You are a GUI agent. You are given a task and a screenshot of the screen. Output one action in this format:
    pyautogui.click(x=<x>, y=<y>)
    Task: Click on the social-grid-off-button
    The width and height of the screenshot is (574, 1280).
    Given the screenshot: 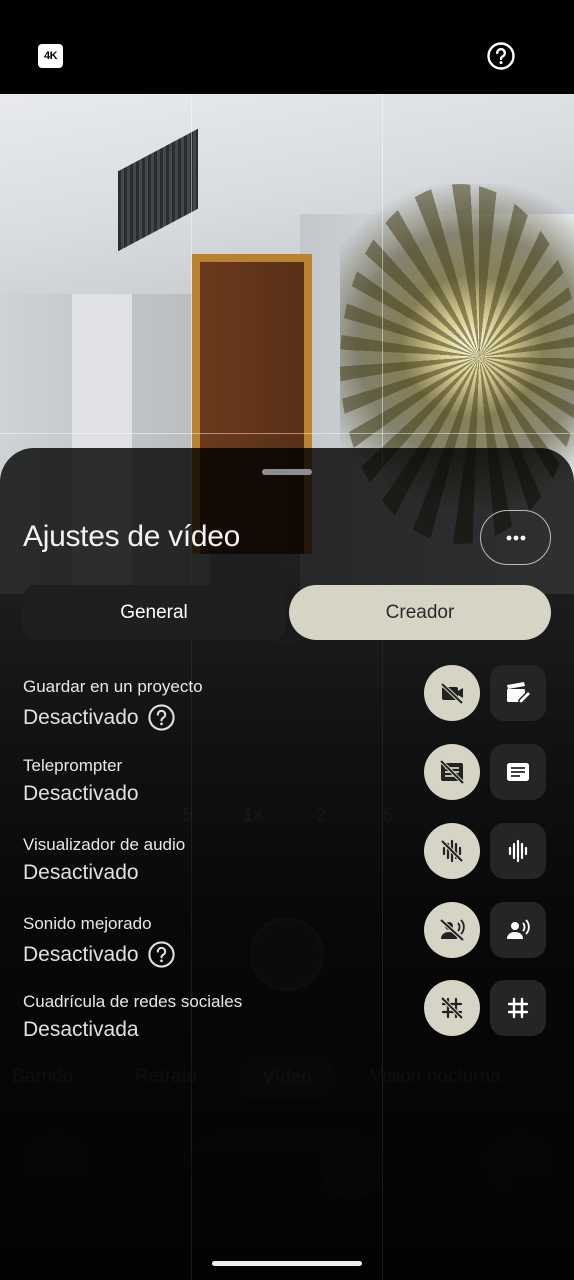 What is the action you would take?
    pyautogui.click(x=452, y=1008)
    